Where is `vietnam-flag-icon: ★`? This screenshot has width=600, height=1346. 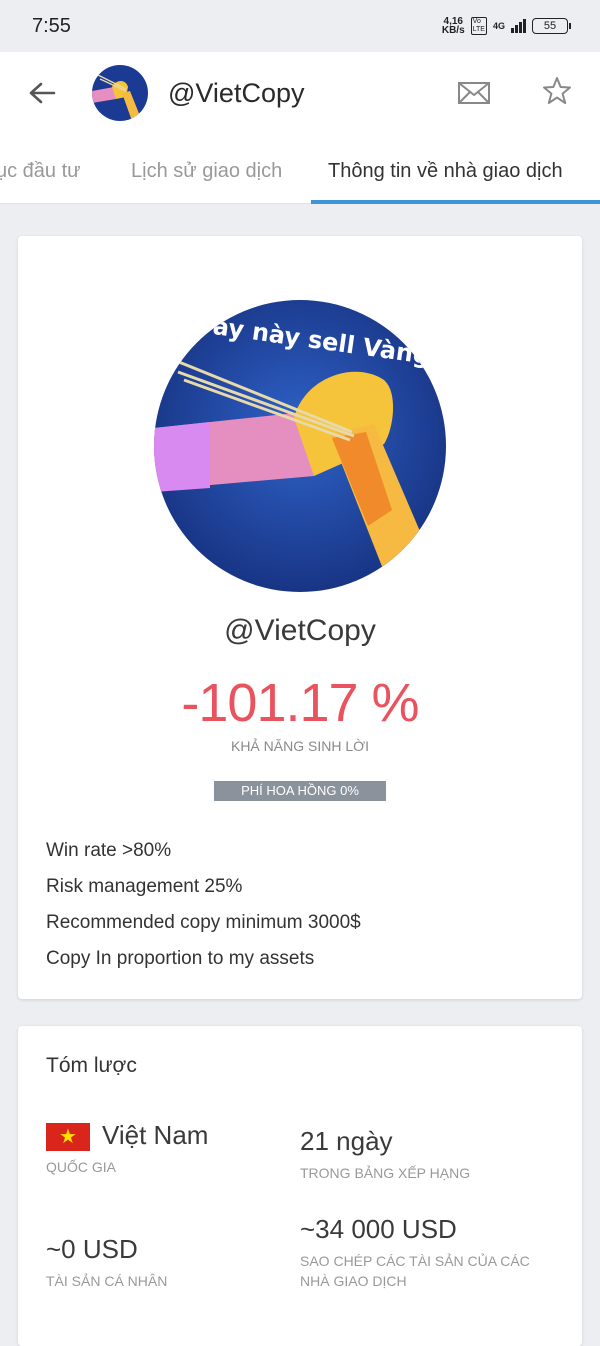 vietnam-flag-icon: ★ is located at coordinates (68, 1137).